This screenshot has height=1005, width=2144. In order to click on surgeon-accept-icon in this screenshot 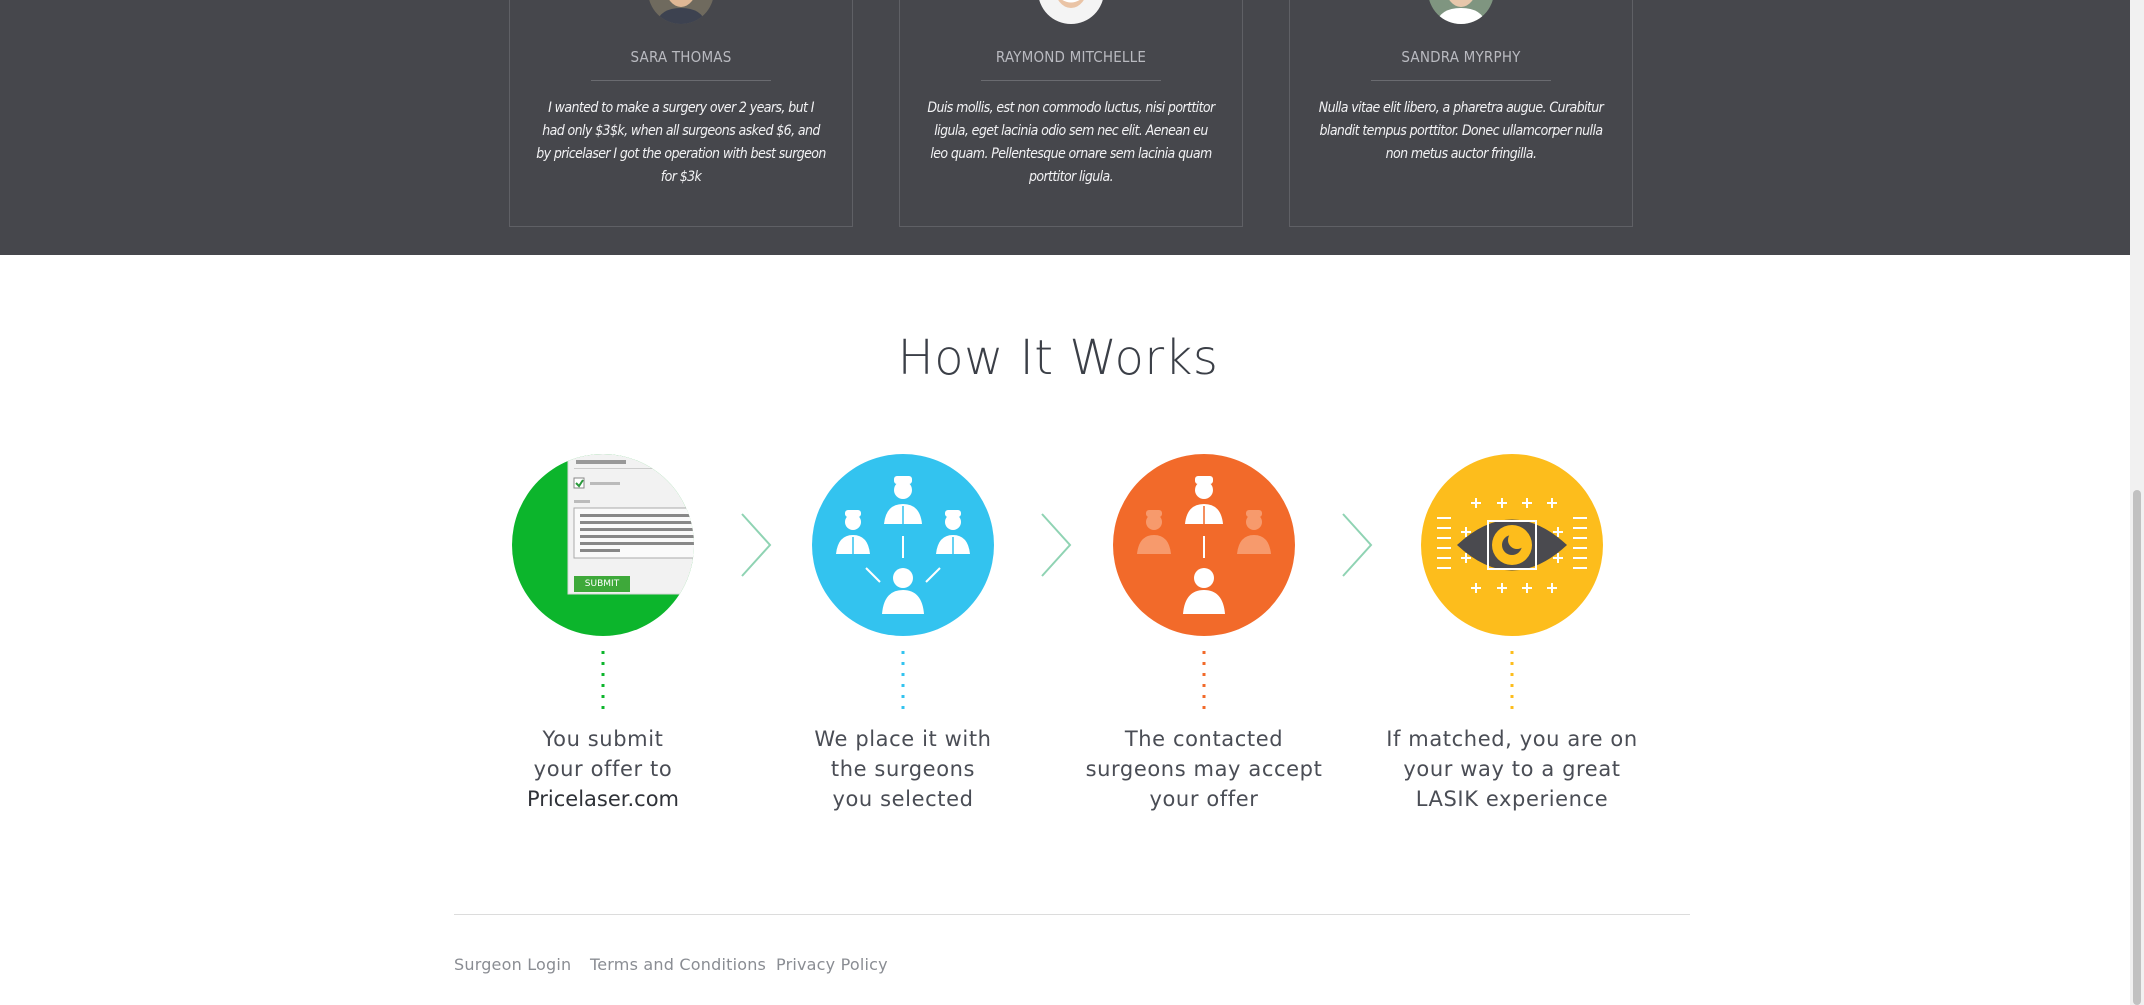, I will do `click(1204, 545)`.